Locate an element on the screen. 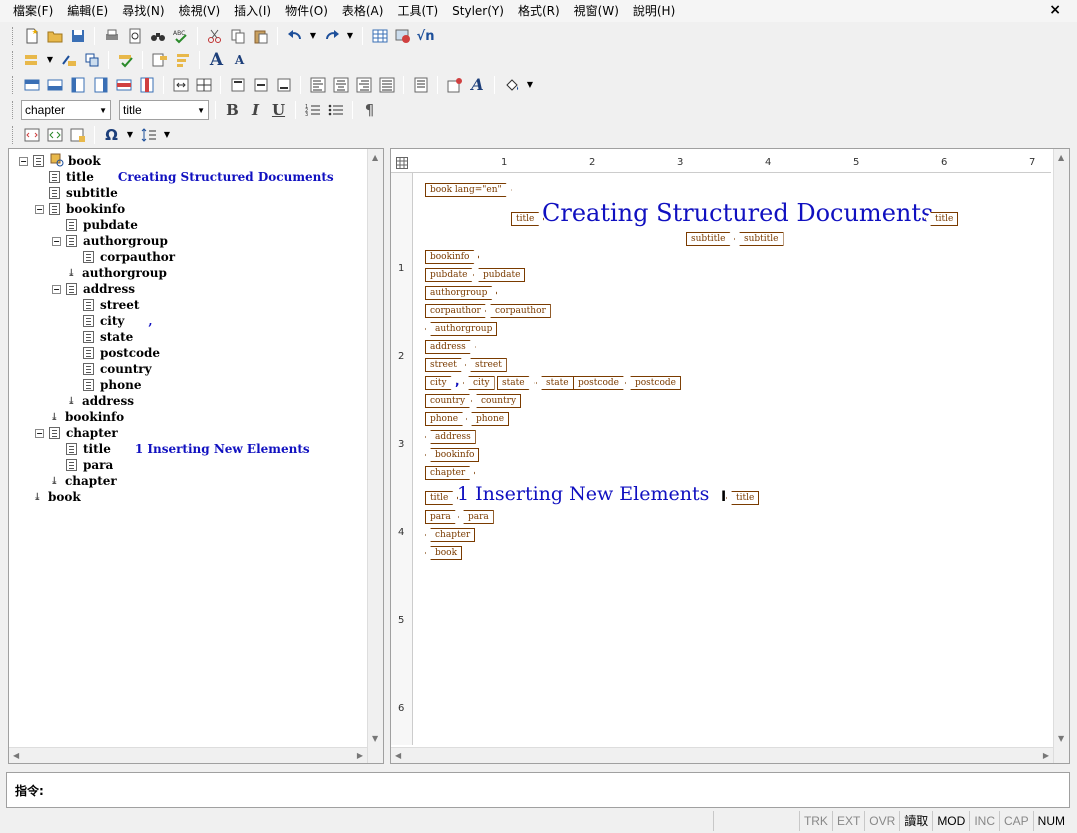  tree-row: state is located at coordinates (108, 337).